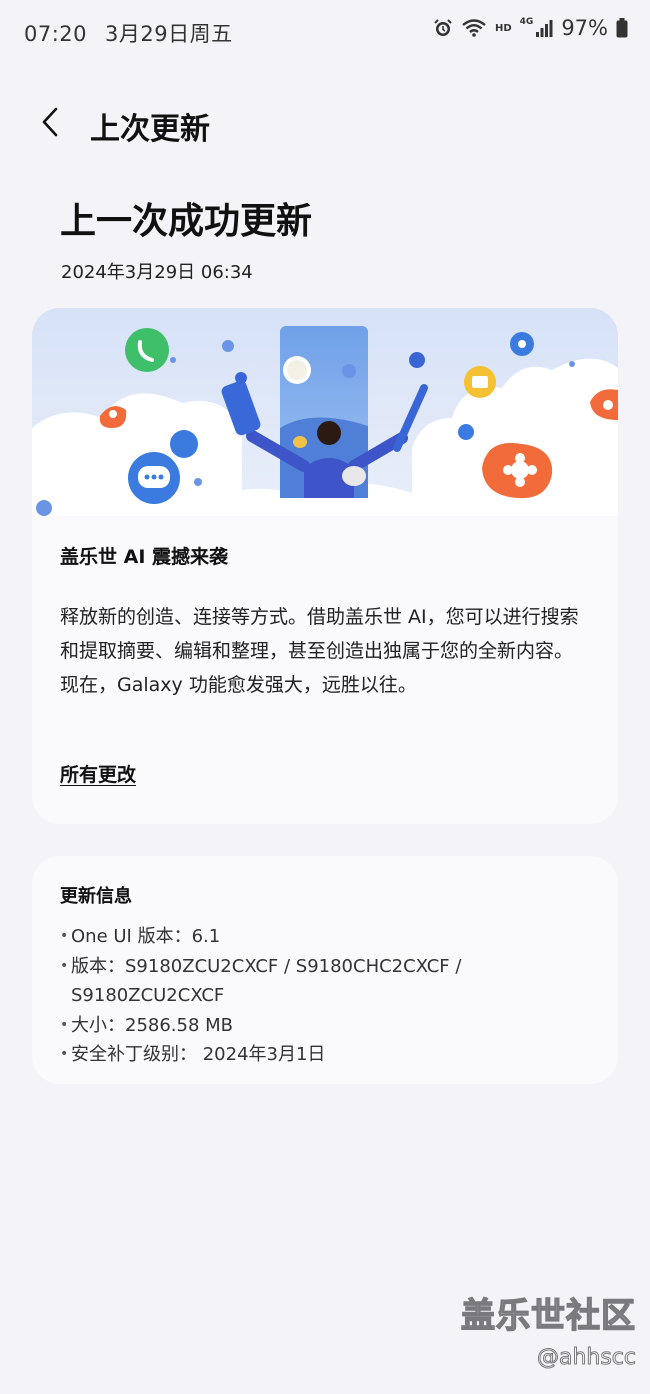 The height and width of the screenshot is (1394, 650). What do you see at coordinates (330, 1055) in the screenshot?
I see `info-item-security-patch: 安全补丁级别： 2024年3月1日` at bounding box center [330, 1055].